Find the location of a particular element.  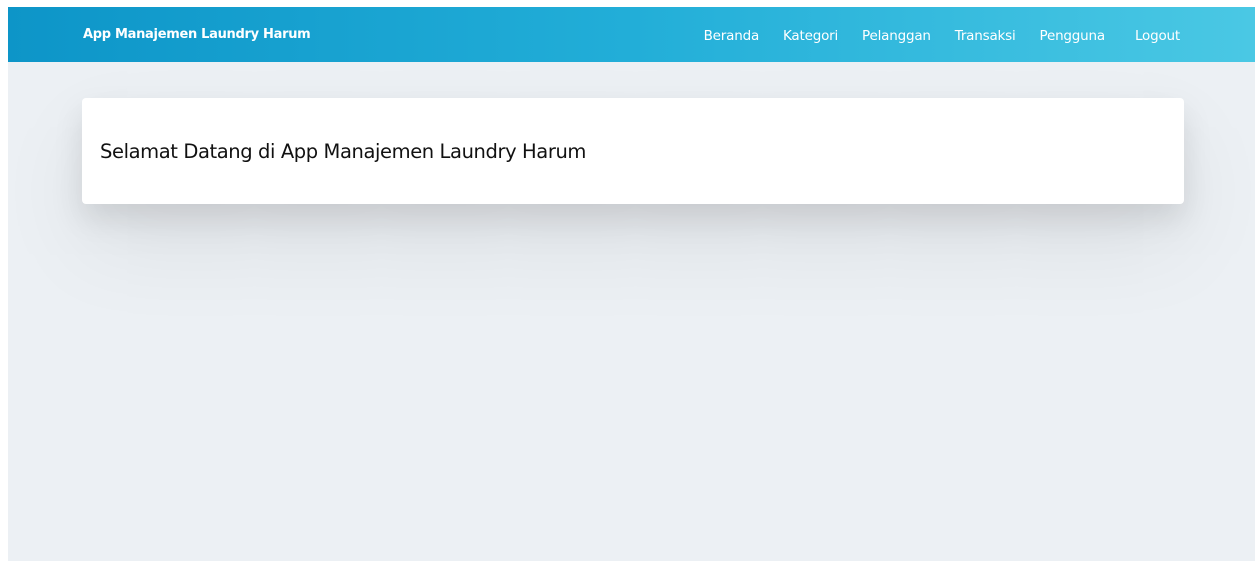

nav-item-transaksi: Transaksi is located at coordinates (985, 34).